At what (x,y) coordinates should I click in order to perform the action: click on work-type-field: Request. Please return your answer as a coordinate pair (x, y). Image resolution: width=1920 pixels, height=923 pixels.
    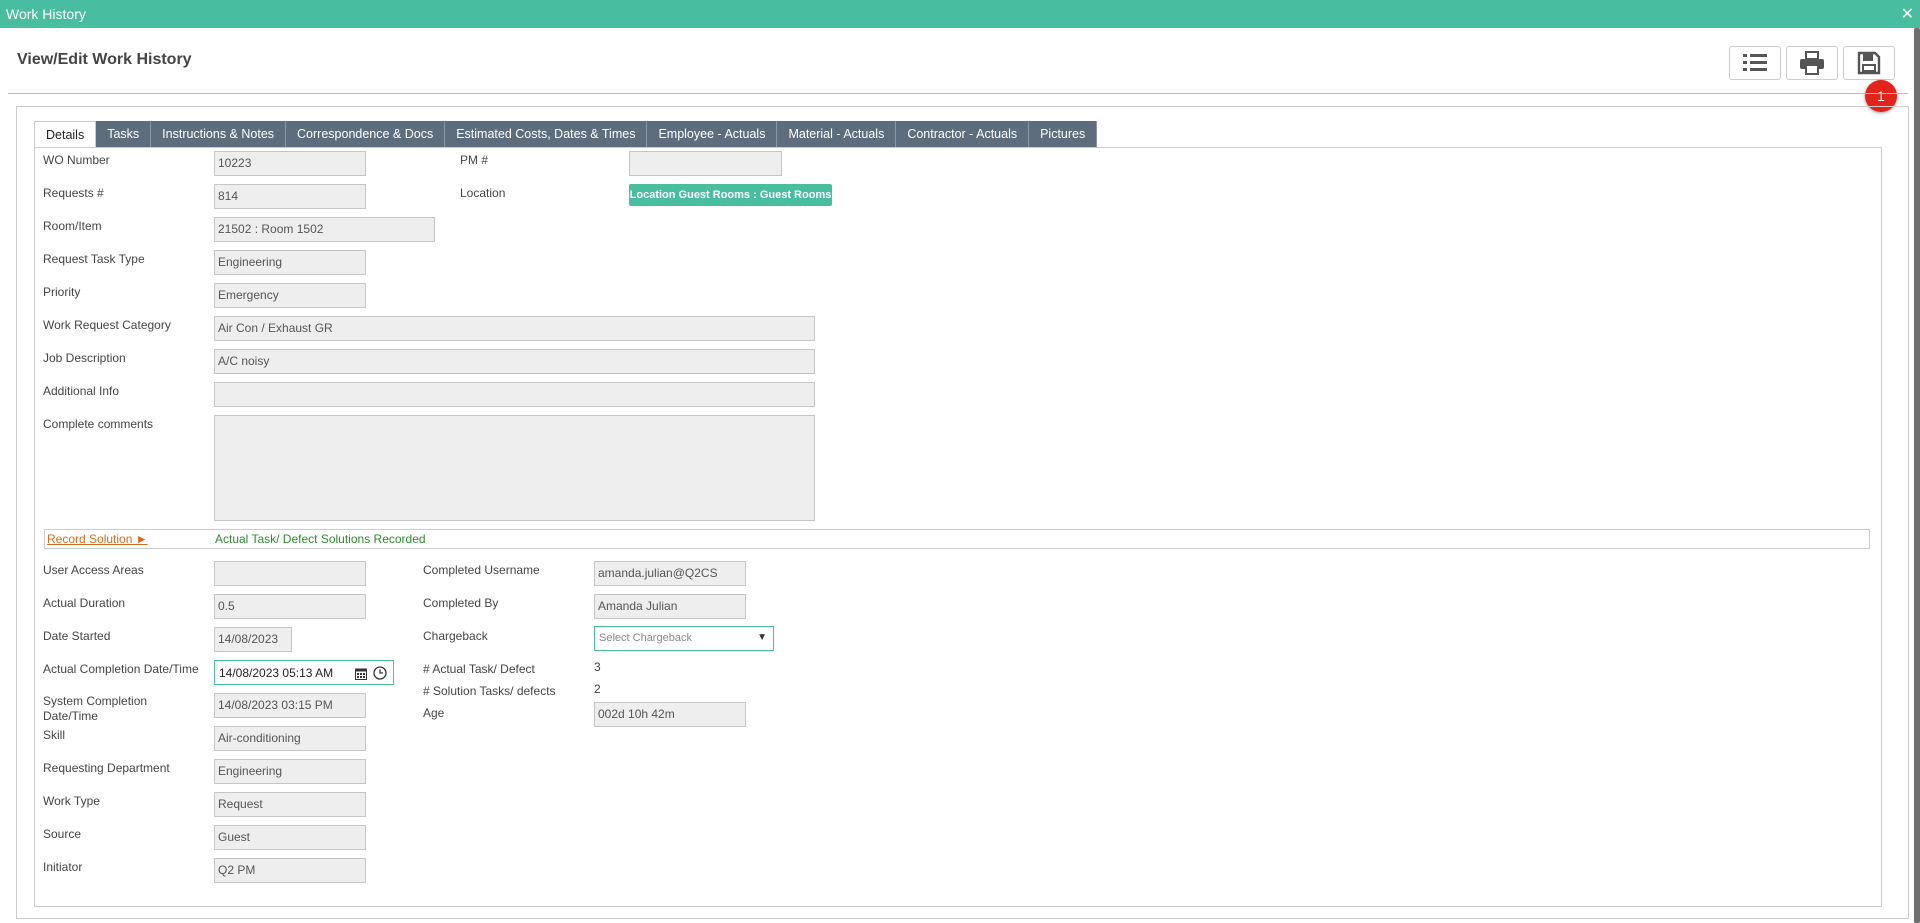
    Looking at the image, I should click on (290, 804).